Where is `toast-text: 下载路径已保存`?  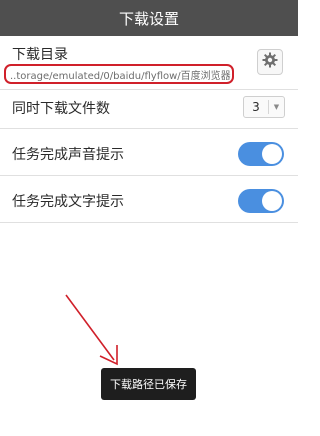
toast-text: 下载路径已保存 is located at coordinates (148, 384).